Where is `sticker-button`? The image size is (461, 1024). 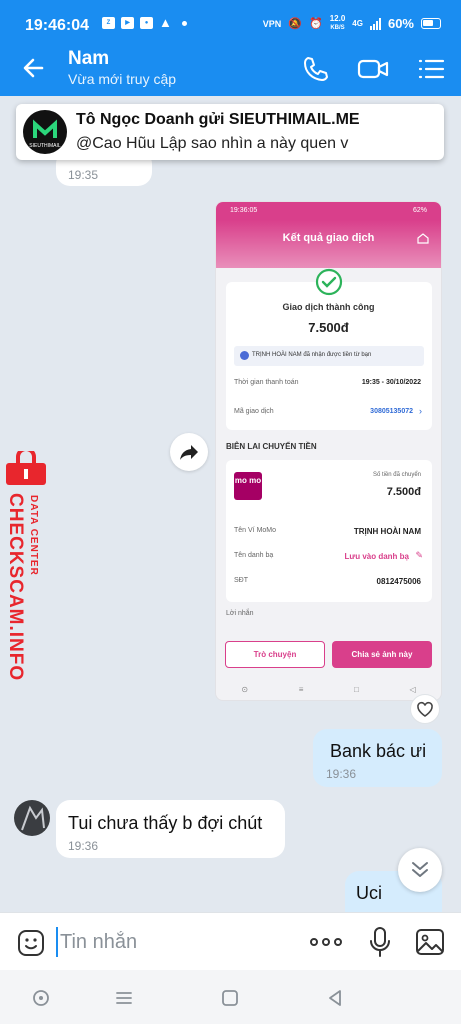
sticker-button is located at coordinates (31, 943).